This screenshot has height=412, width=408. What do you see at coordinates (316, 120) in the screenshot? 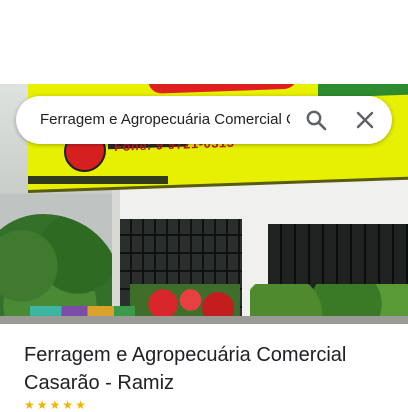
I see `search-icon` at bounding box center [316, 120].